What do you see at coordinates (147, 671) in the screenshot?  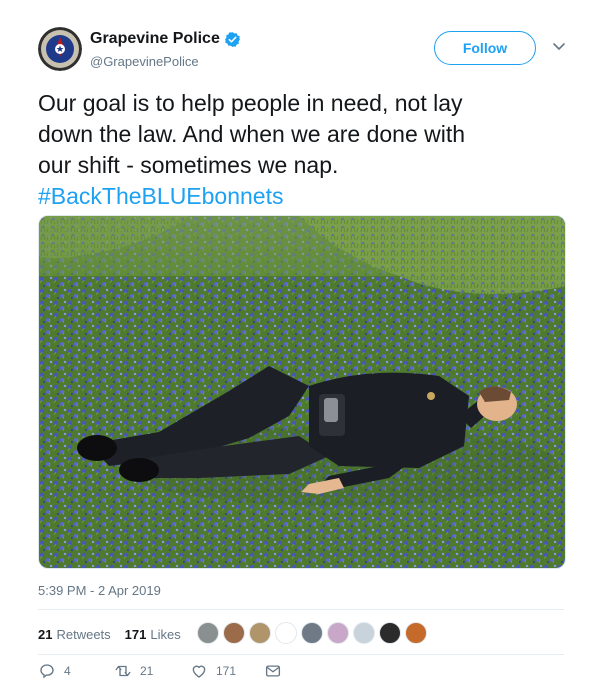 I see `retweet-count: 21` at bounding box center [147, 671].